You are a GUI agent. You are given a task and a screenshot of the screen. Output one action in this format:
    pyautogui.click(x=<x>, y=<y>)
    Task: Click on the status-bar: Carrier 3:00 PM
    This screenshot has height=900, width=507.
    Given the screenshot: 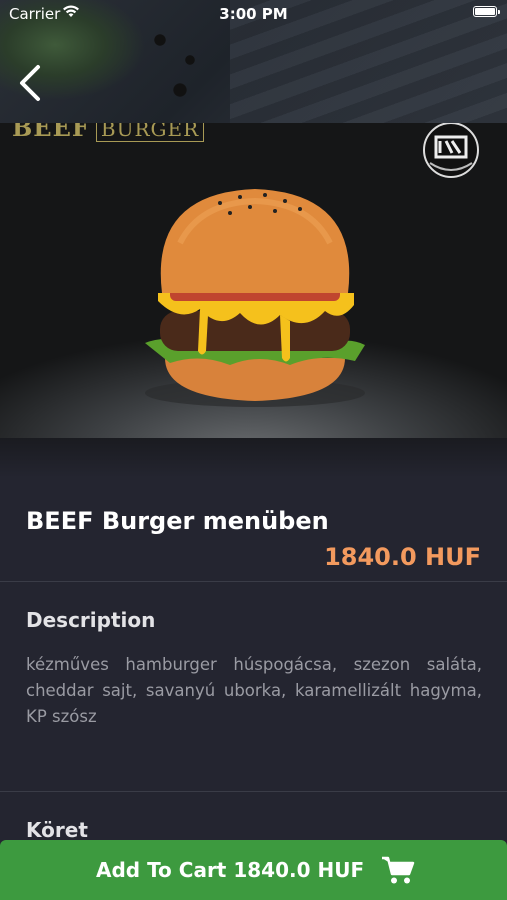 What is the action you would take?
    pyautogui.click(x=253, y=14)
    